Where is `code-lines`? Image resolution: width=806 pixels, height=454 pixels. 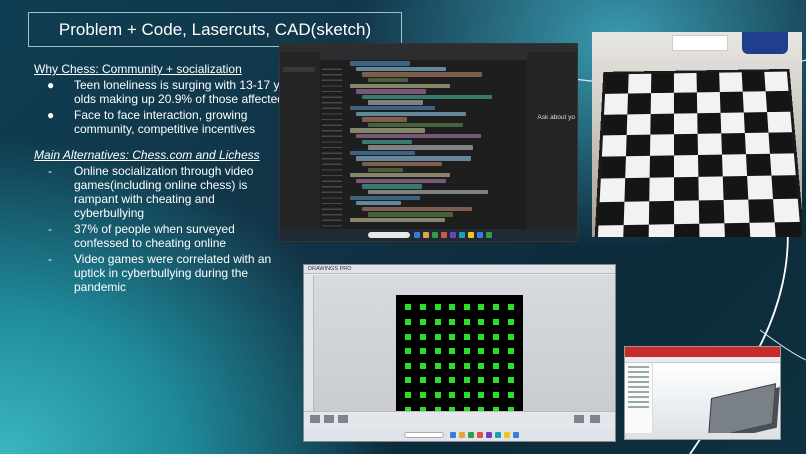 code-lines is located at coordinates (423, 142).